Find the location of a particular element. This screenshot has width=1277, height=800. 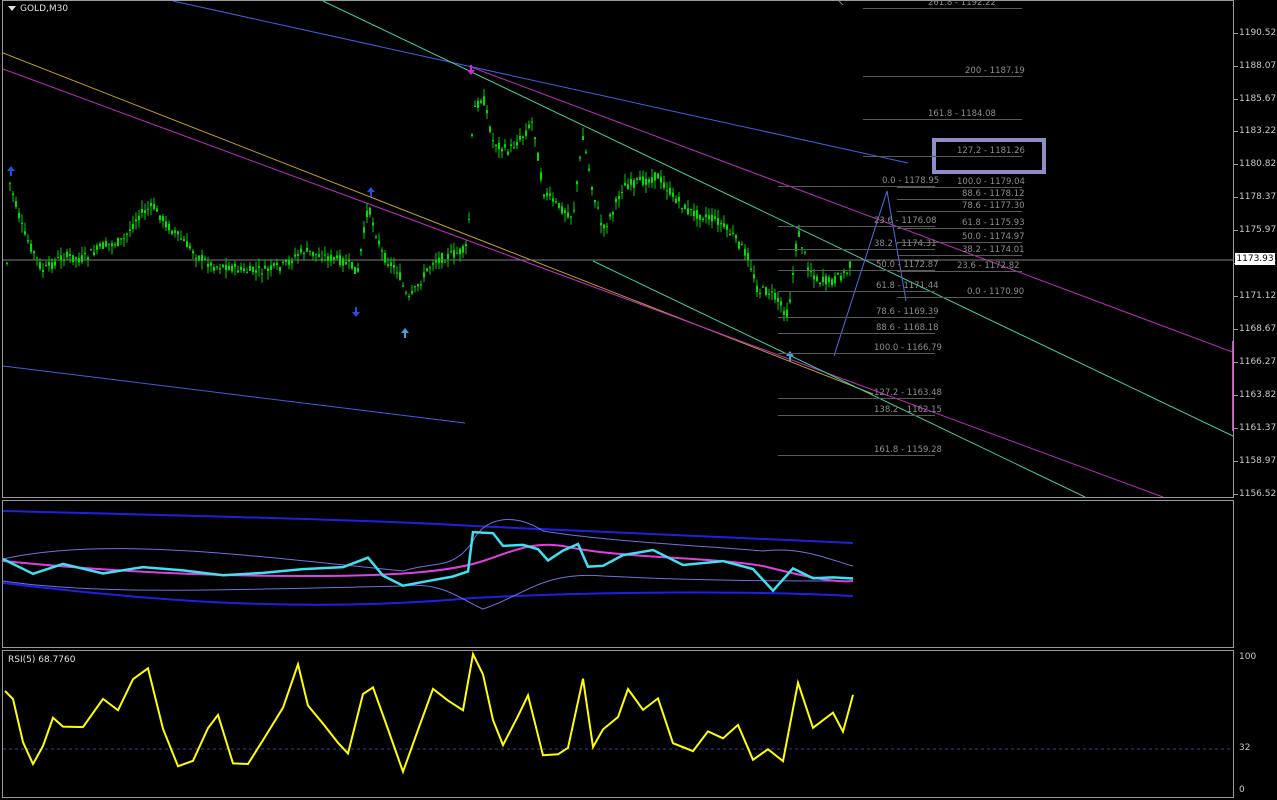

fractal-up-arrow is located at coordinates (11, 171).